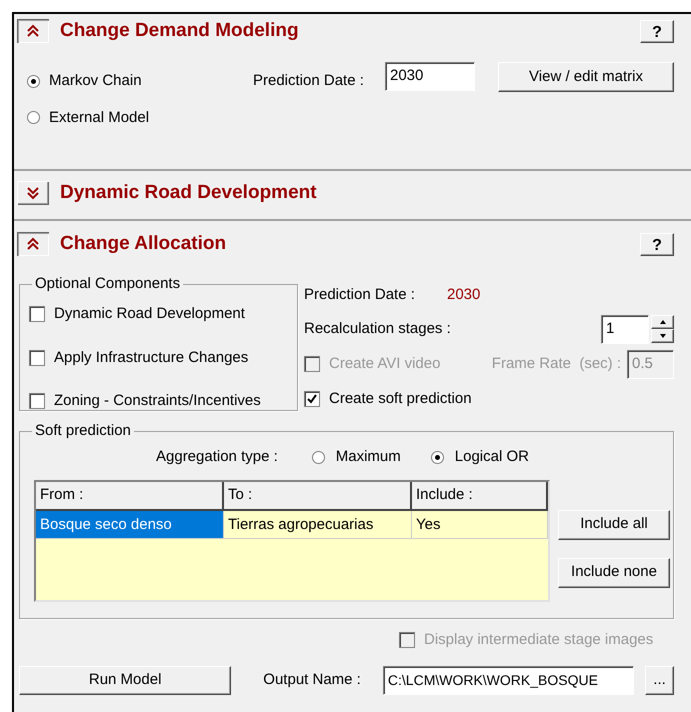 This screenshot has width=691, height=712. Describe the element at coordinates (508, 680) in the screenshot. I see `output-name-field: C:\LCM\WORK\WORK_BOSQUE` at that location.